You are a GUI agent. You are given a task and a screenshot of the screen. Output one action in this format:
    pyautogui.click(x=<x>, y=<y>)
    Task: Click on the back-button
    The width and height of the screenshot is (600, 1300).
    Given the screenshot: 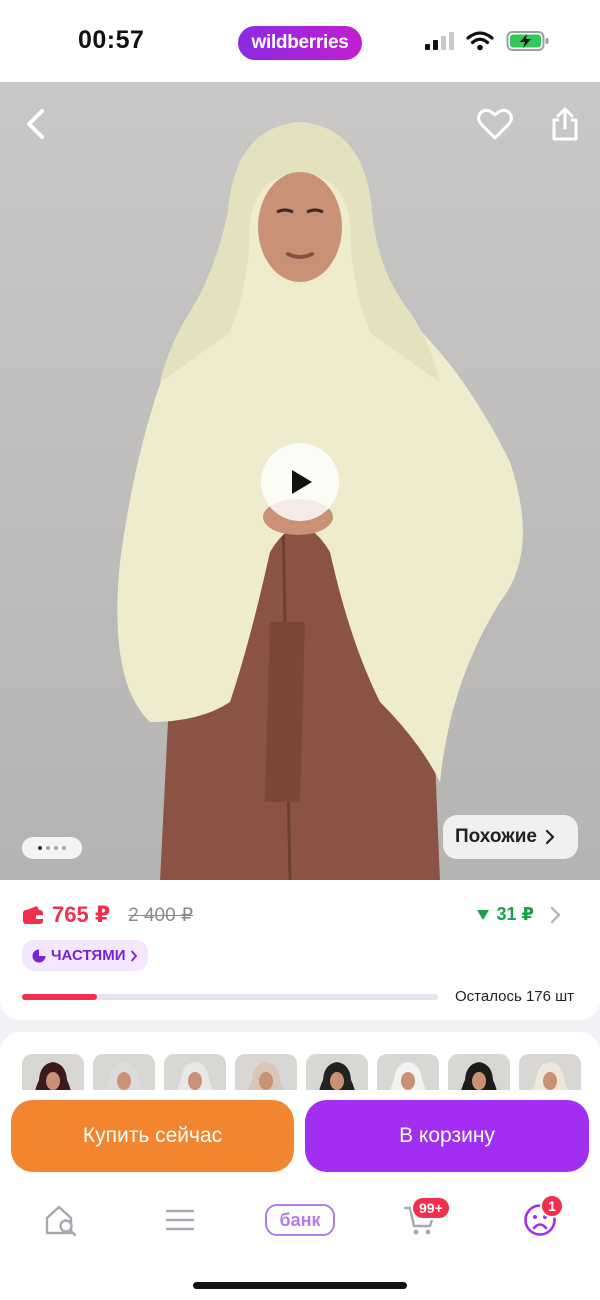 What is the action you would take?
    pyautogui.click(x=36, y=124)
    